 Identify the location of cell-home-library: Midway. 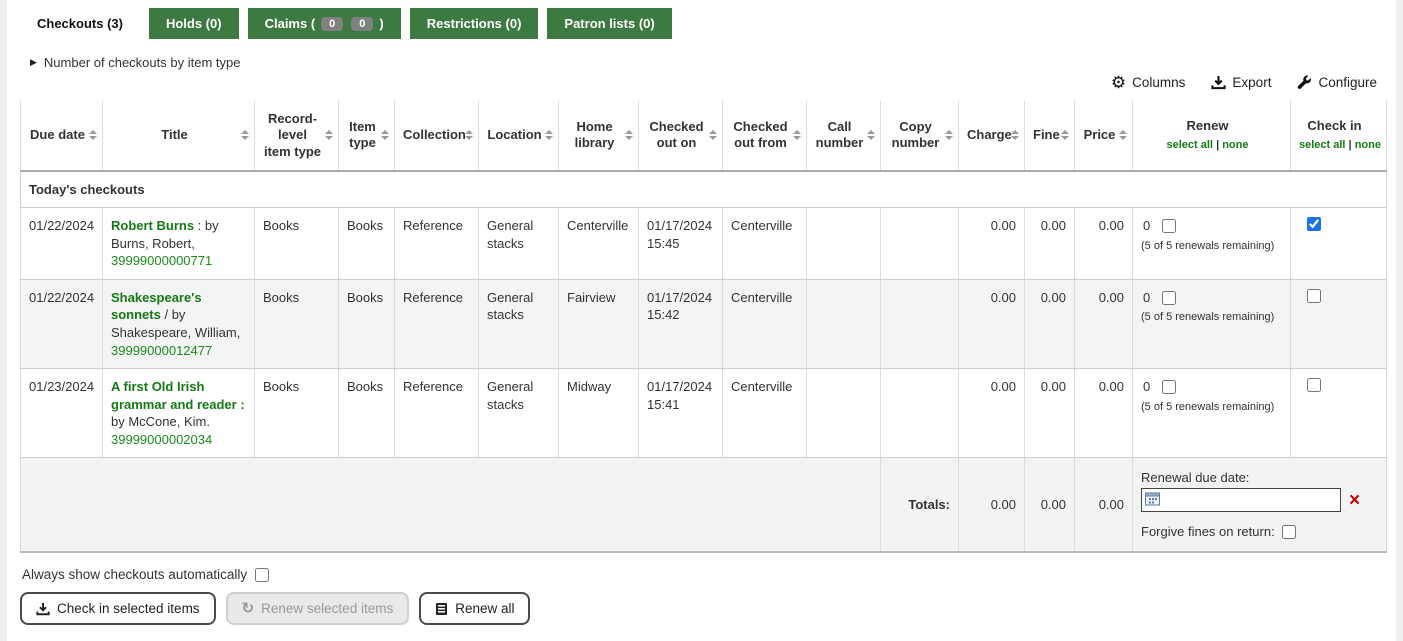
(598, 413).